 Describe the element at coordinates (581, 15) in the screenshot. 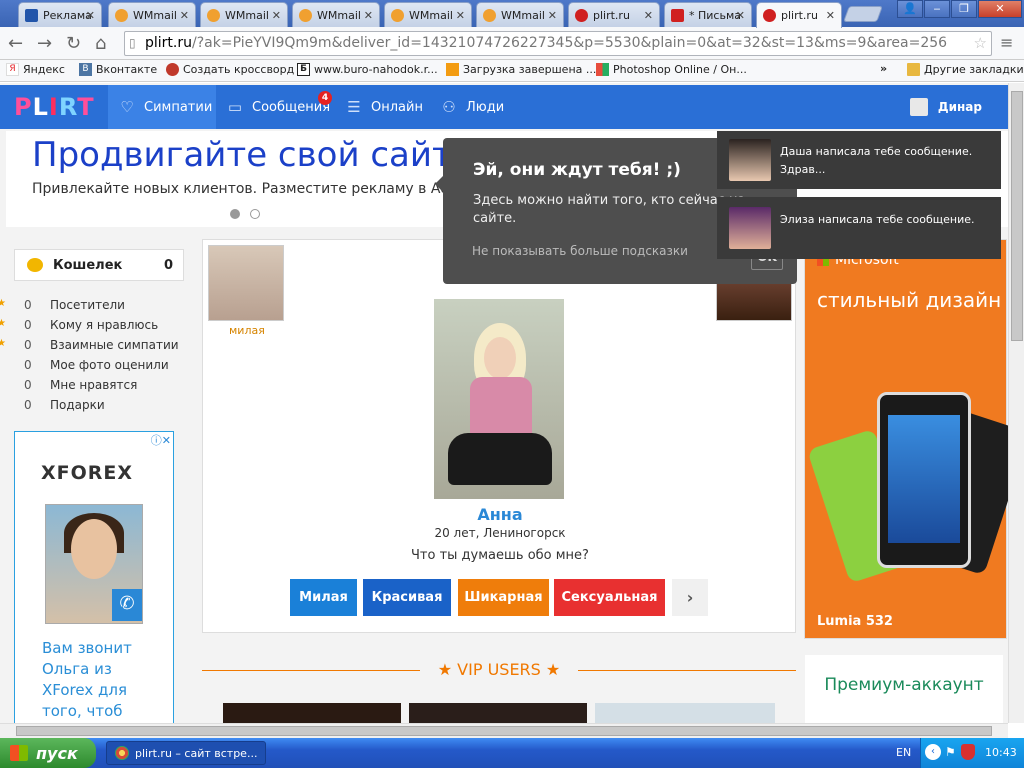

I see `plirt-icon` at that location.